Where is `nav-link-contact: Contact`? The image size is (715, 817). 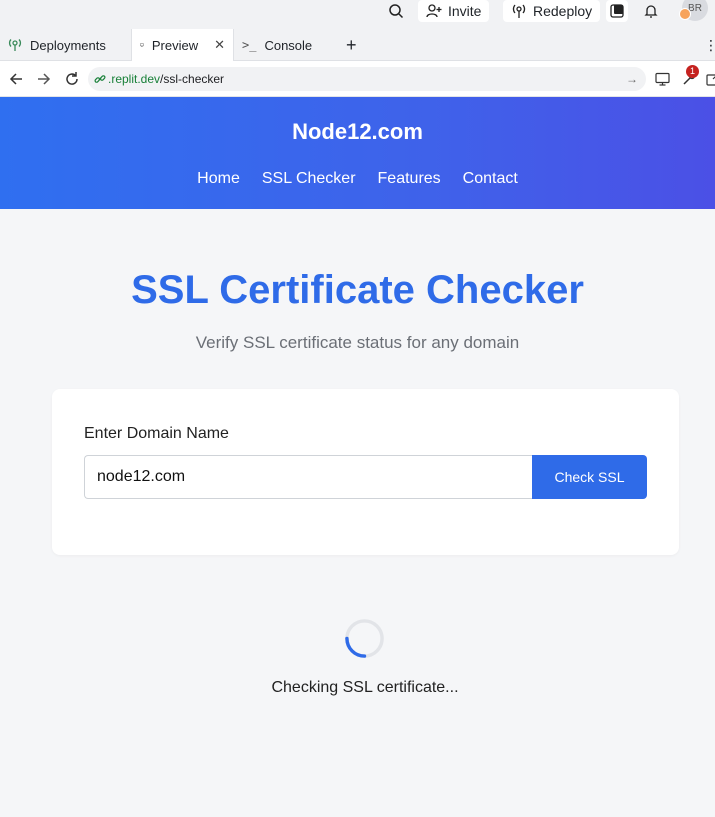
nav-link-contact: Contact is located at coordinates (490, 179).